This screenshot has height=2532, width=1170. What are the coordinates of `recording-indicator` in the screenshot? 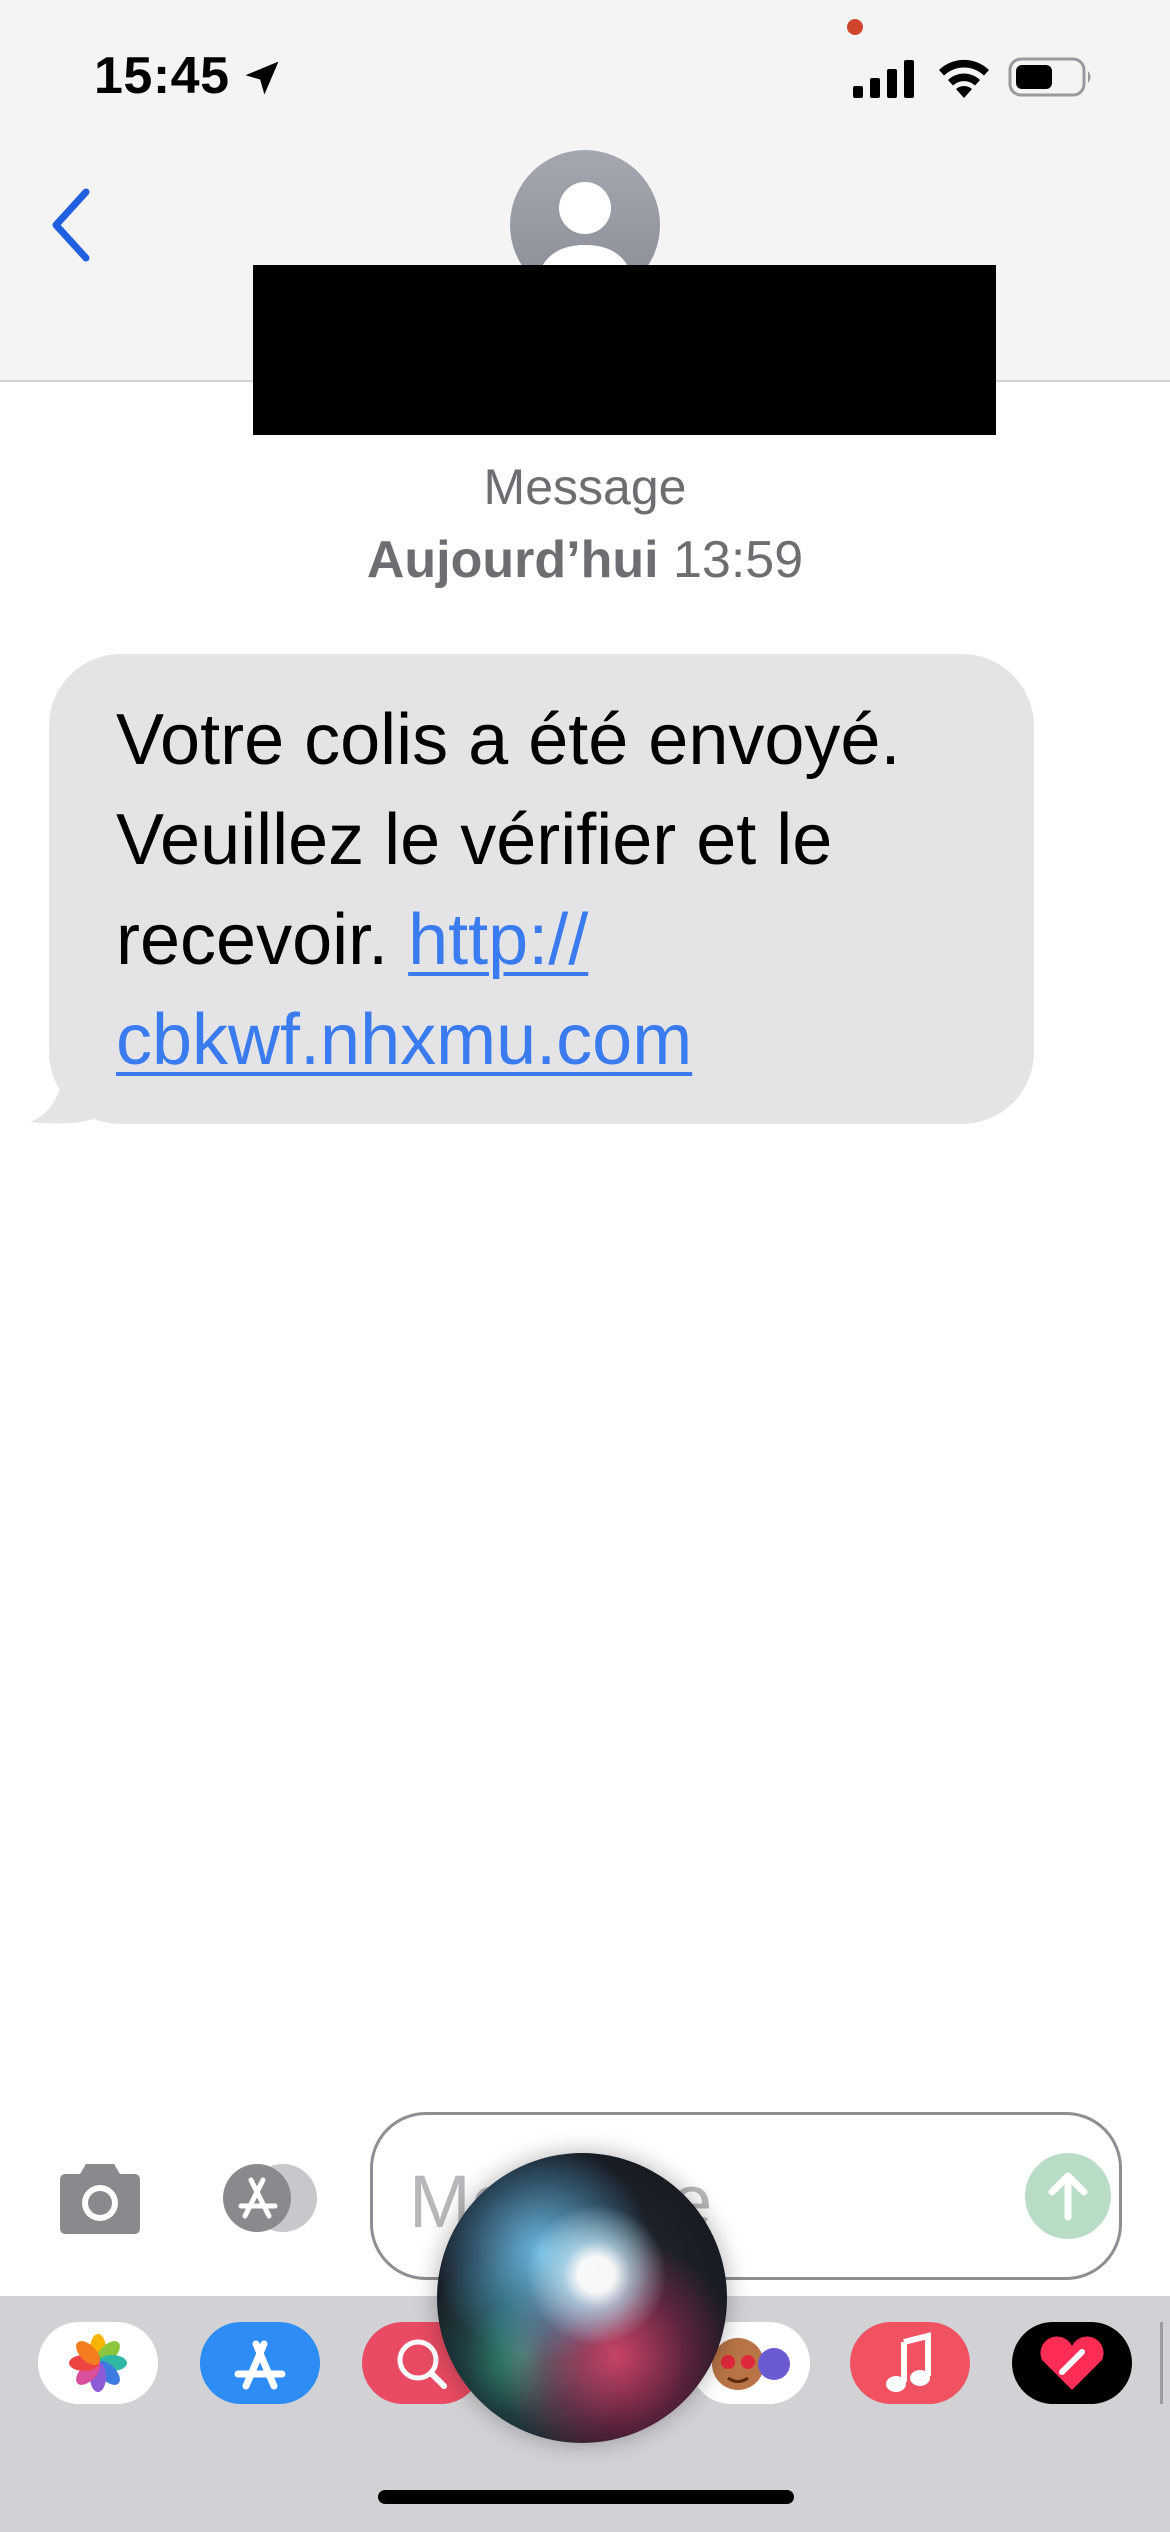 It's located at (855, 27).